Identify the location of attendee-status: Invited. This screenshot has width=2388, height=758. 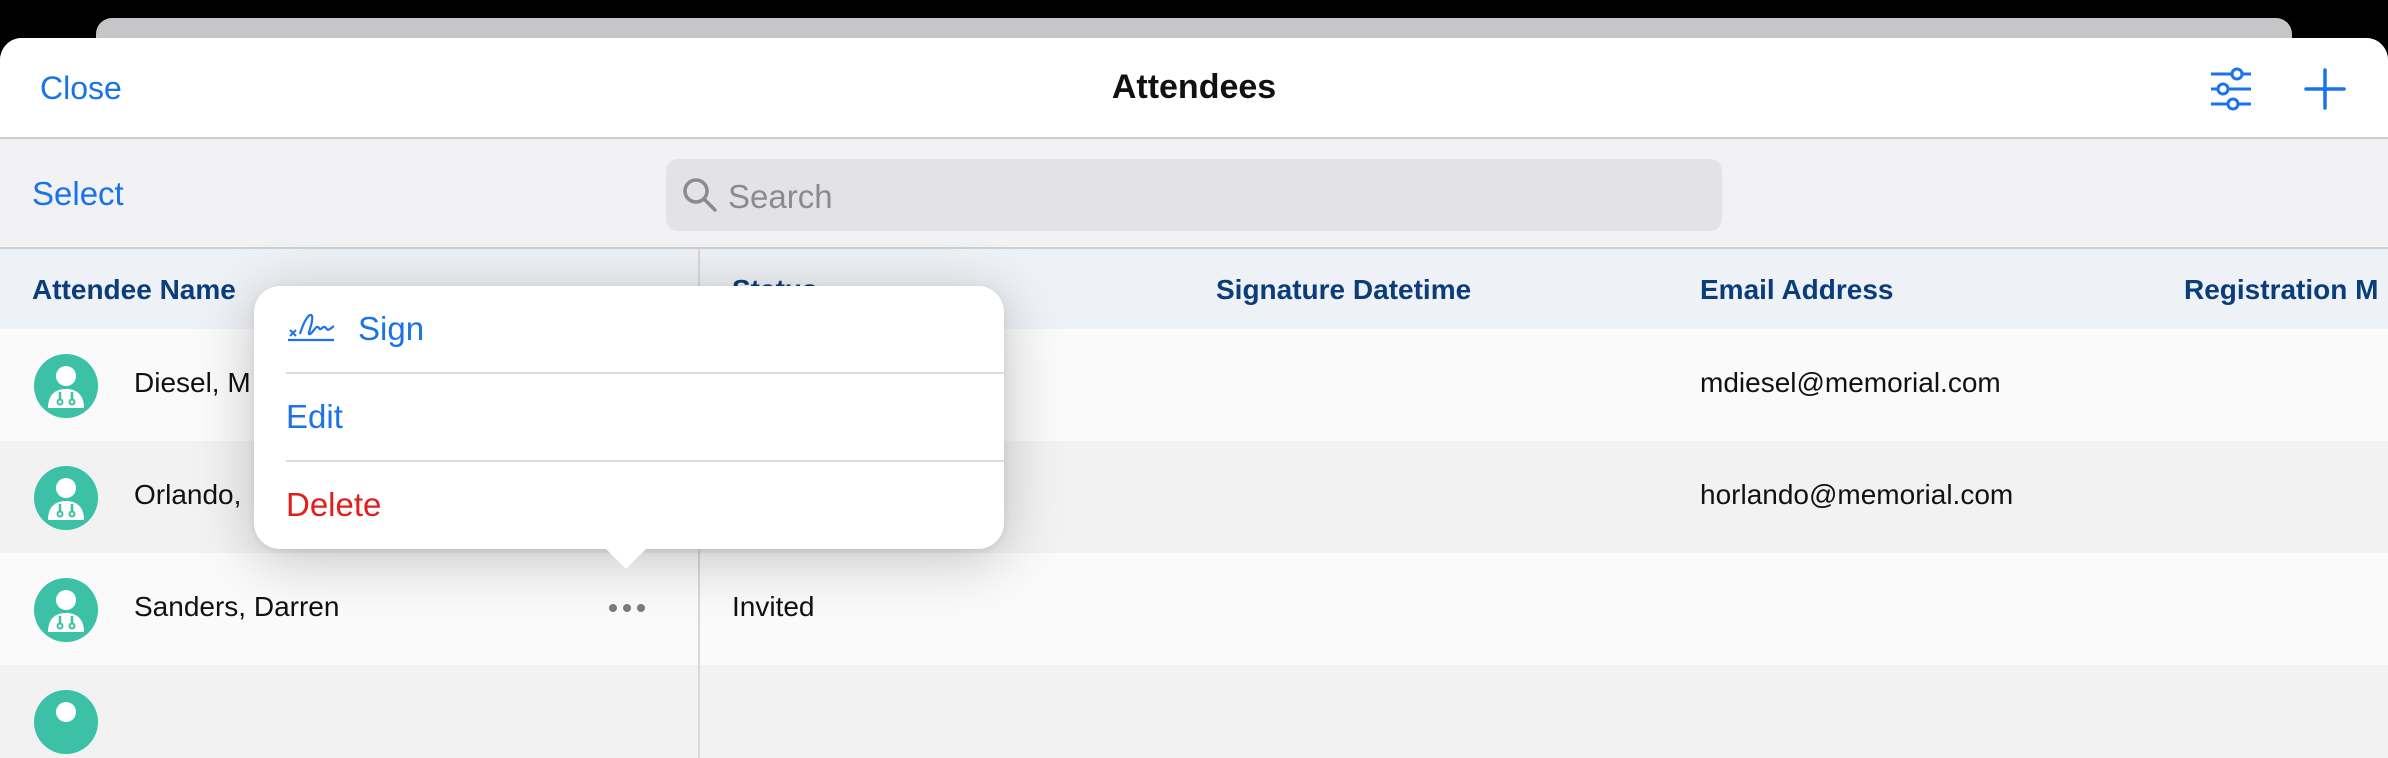
(773, 606).